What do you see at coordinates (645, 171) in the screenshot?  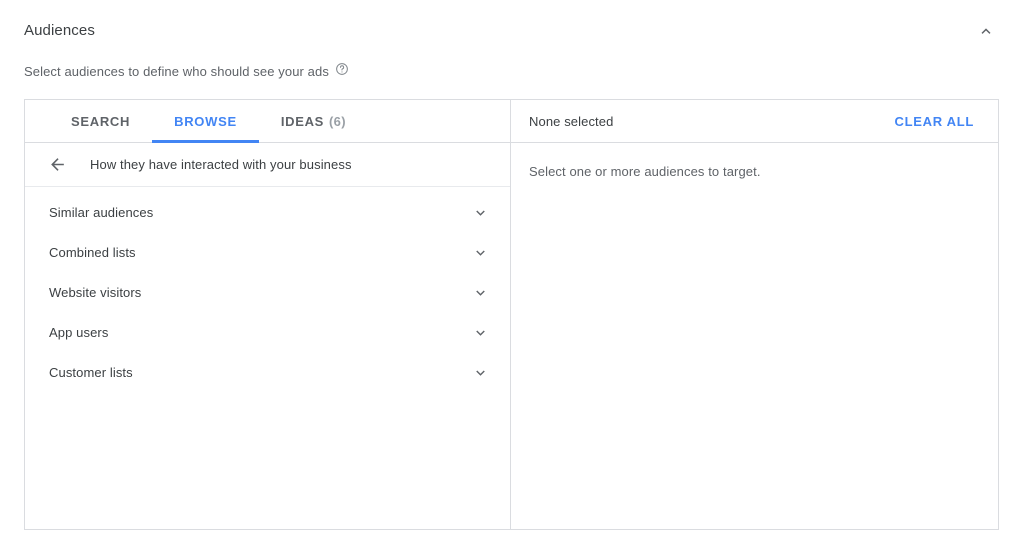 I see `selection-empty-message: Select one or more audiences to target.` at bounding box center [645, 171].